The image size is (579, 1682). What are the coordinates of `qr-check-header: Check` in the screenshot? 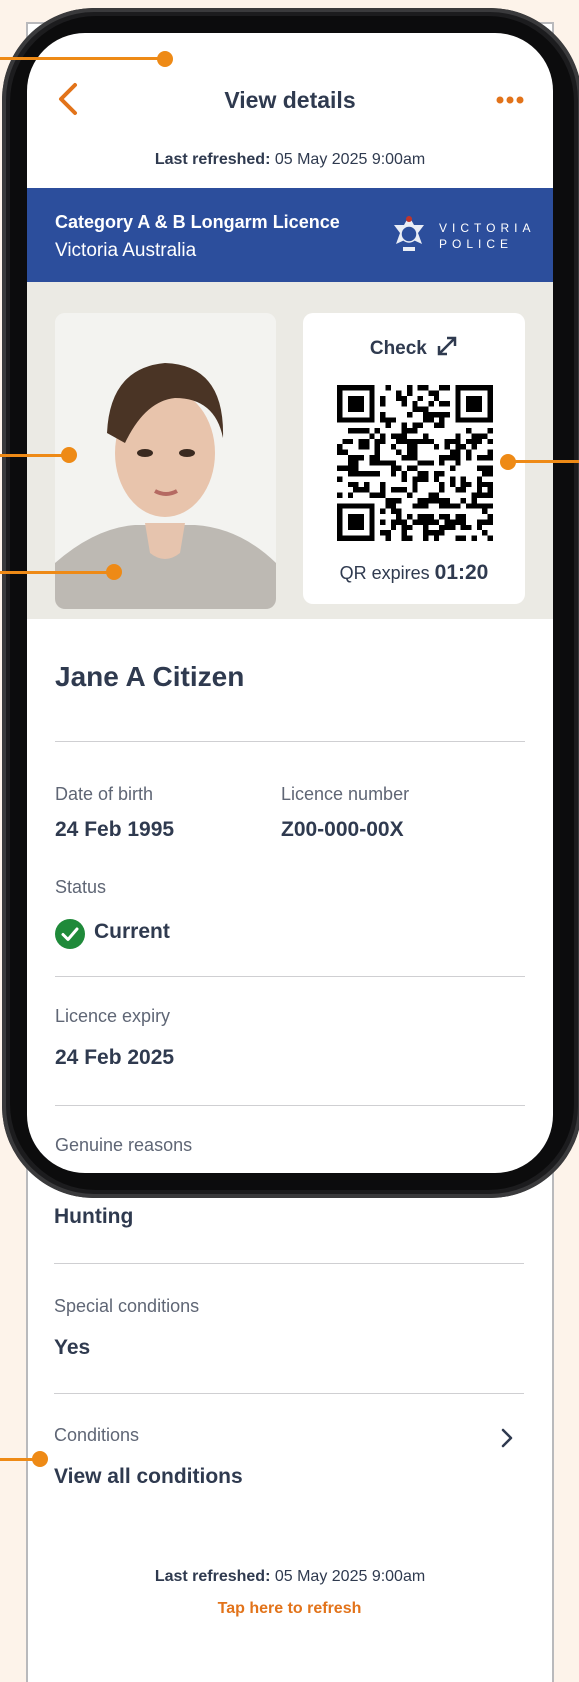 It's located at (414, 347).